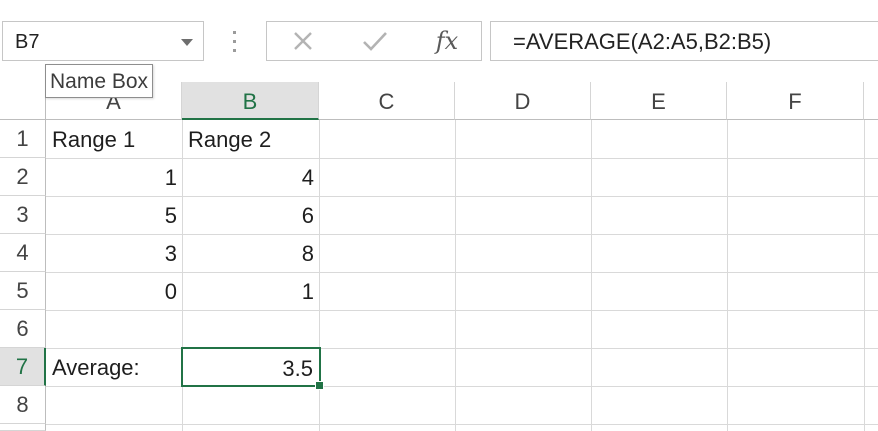 The image size is (878, 431). Describe the element at coordinates (114, 367) in the screenshot. I see `cell-a7: Average:` at that location.